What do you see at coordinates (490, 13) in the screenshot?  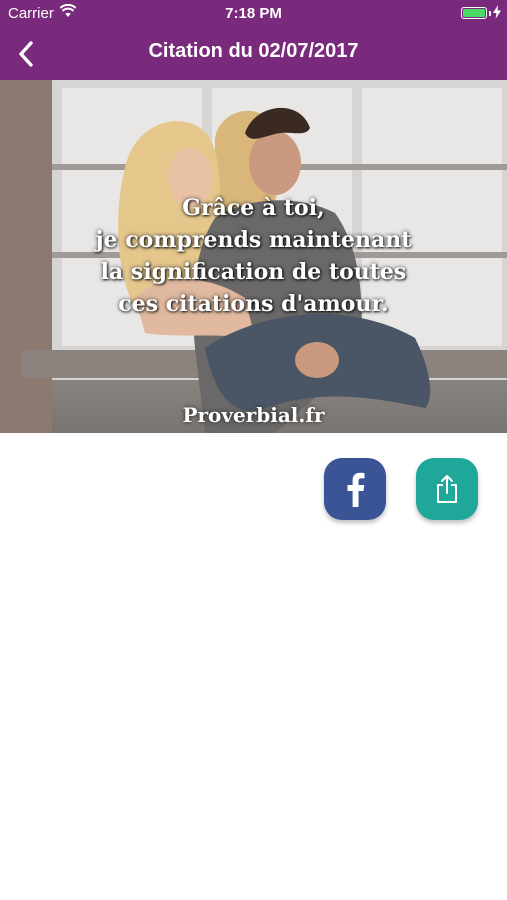 I see `battery-tip` at bounding box center [490, 13].